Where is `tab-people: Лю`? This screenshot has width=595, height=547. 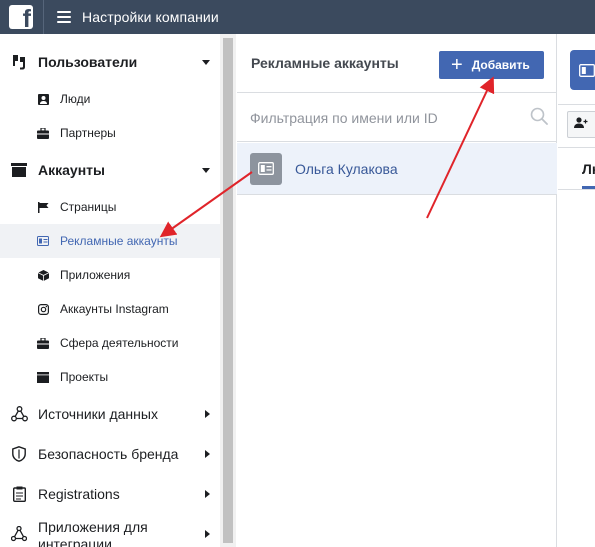
tab-people: Лю is located at coordinates (588, 169).